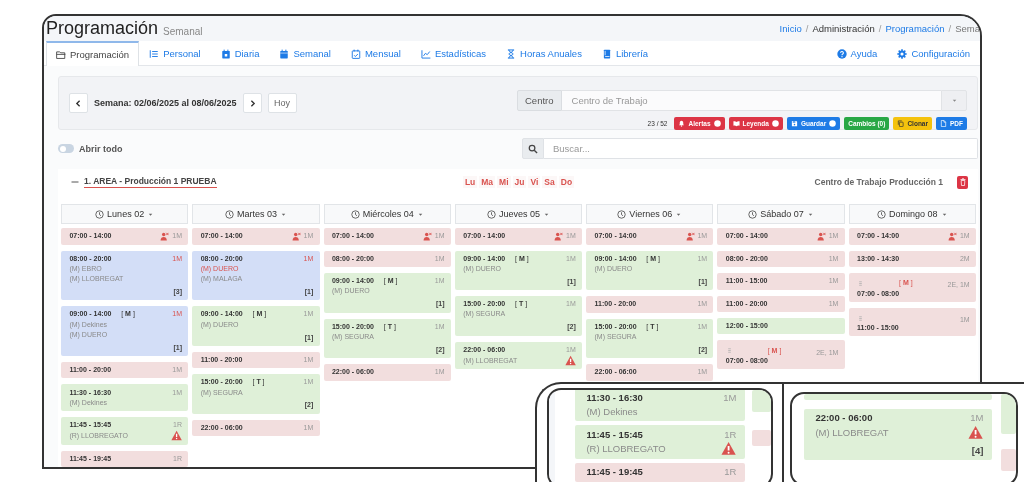 This screenshot has width=1024, height=482. Describe the element at coordinates (518, 214) in the screenshot. I see `day-header: Jueves 05` at that location.